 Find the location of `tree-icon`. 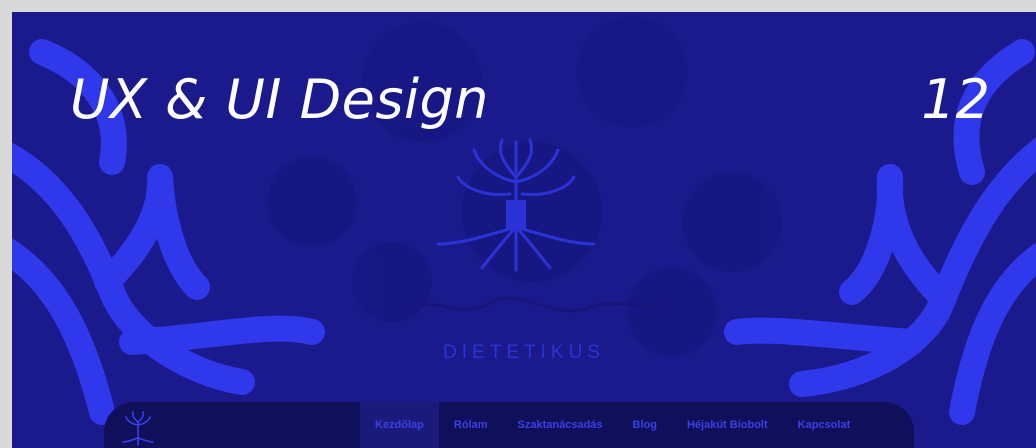

tree-icon is located at coordinates (138, 428).